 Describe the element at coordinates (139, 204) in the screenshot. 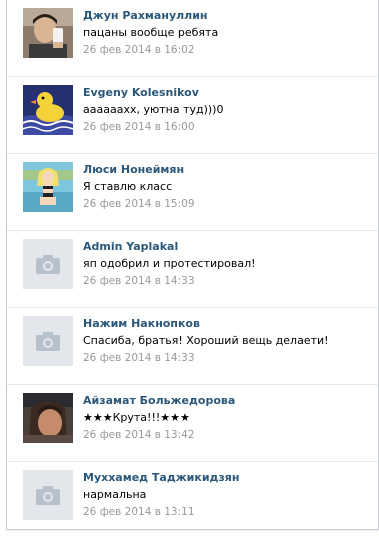

I see `comment-date: 26 фев 2014 в 15:09` at that location.